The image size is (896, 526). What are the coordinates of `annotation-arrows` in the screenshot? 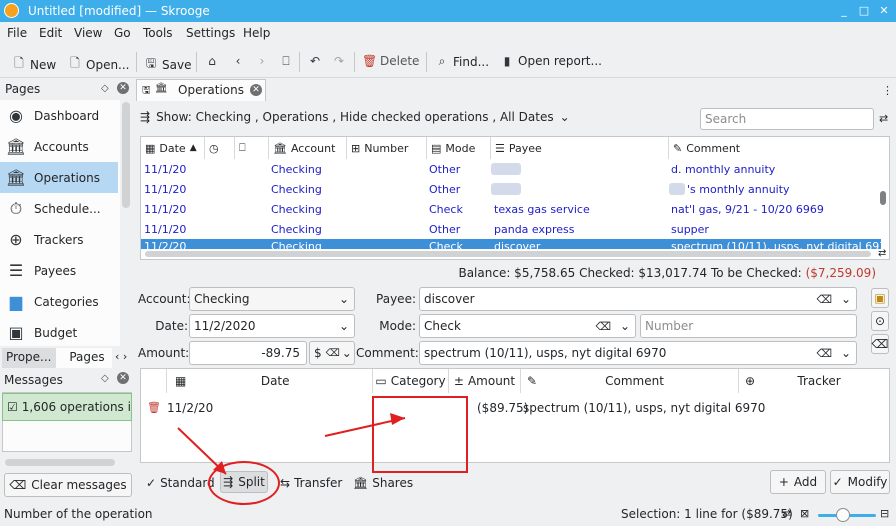 It's located at (291, 444).